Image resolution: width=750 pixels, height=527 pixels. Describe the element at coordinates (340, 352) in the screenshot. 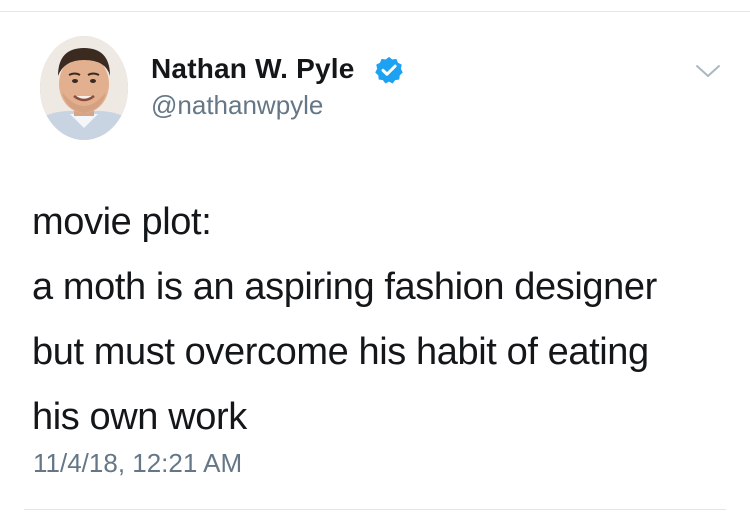

I see `tweet-text-line: but must overcome his habit of eating` at that location.